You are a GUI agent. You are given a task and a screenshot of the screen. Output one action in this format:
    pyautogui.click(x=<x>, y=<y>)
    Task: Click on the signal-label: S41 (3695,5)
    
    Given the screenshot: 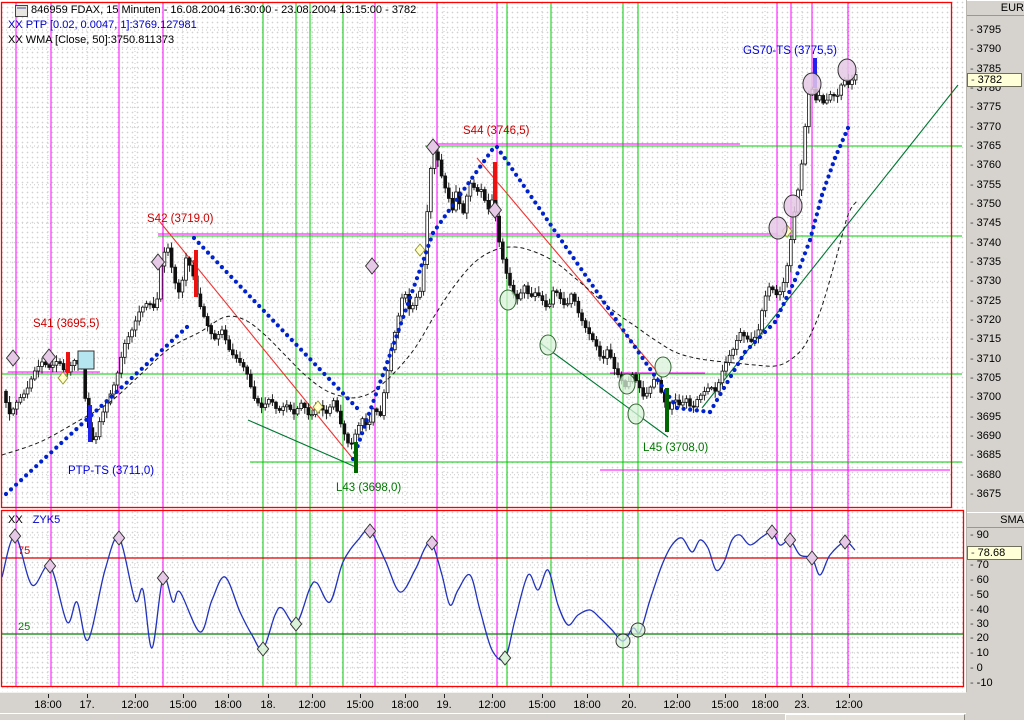 What is the action you would take?
    pyautogui.click(x=66, y=324)
    